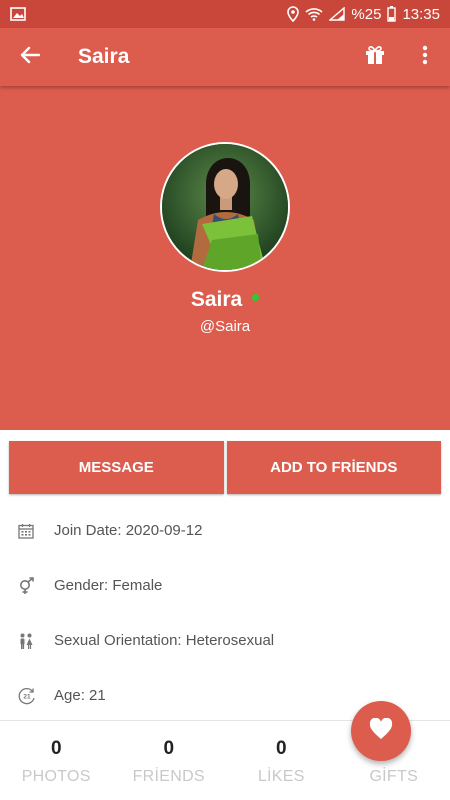 This screenshot has width=450, height=800. Describe the element at coordinates (421, 14) in the screenshot. I see `status-time: 13:35` at that location.